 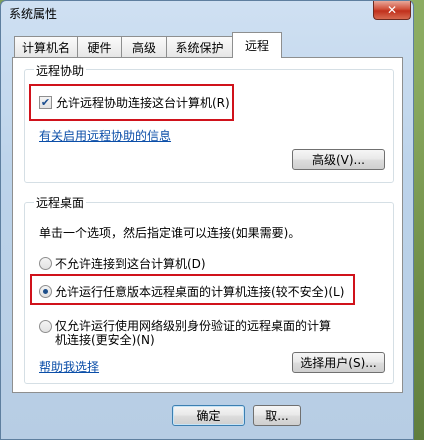 What do you see at coordinates (105, 135) in the screenshot?
I see `remote-assistance-info-link: 有关启用远程协助的信息` at bounding box center [105, 135].